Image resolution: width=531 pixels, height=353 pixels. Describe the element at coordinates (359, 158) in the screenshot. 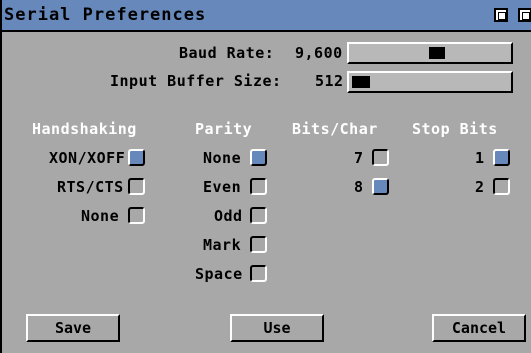

I see `bits-per-char-option-label: 7` at that location.